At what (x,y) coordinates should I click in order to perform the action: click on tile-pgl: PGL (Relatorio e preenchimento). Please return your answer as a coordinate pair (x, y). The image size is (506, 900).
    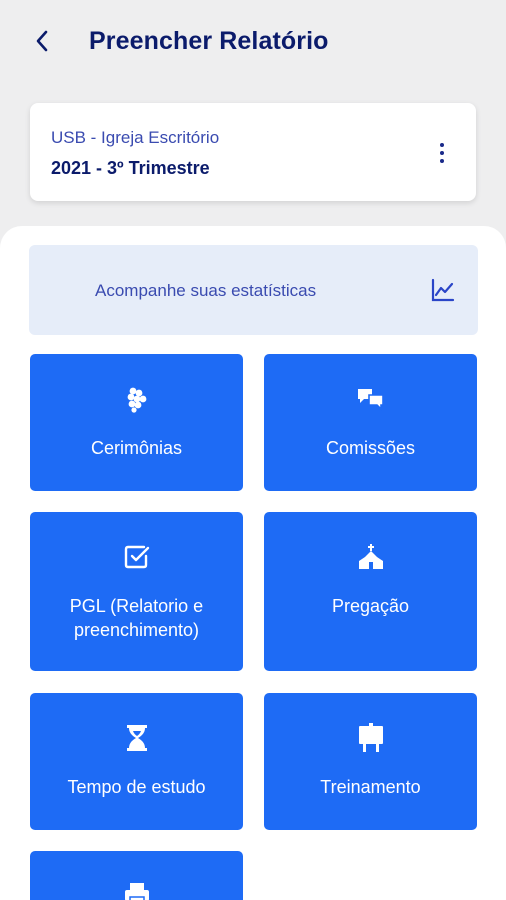
    Looking at the image, I should click on (136, 591).